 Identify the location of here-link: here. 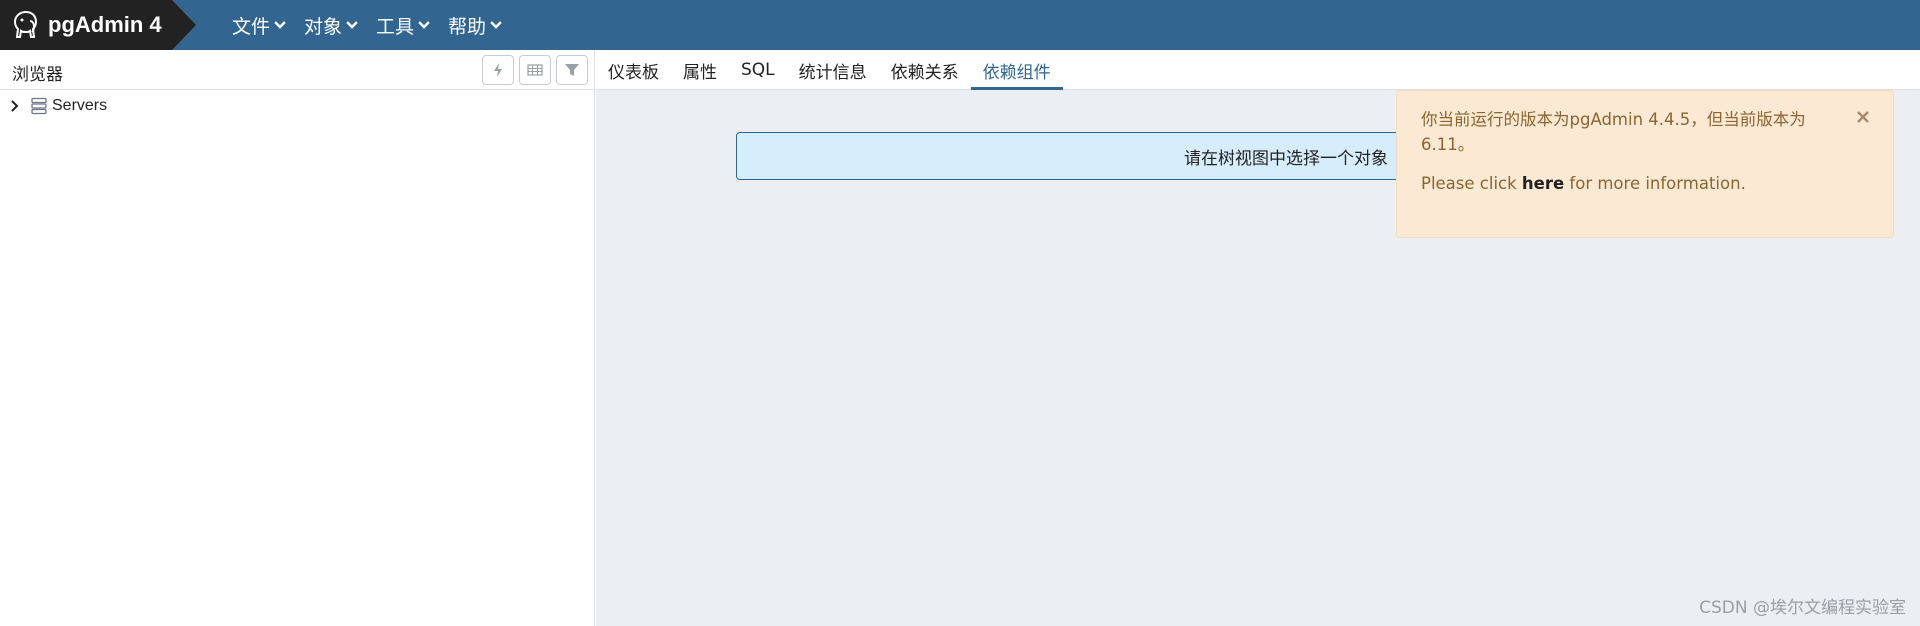
(1543, 183).